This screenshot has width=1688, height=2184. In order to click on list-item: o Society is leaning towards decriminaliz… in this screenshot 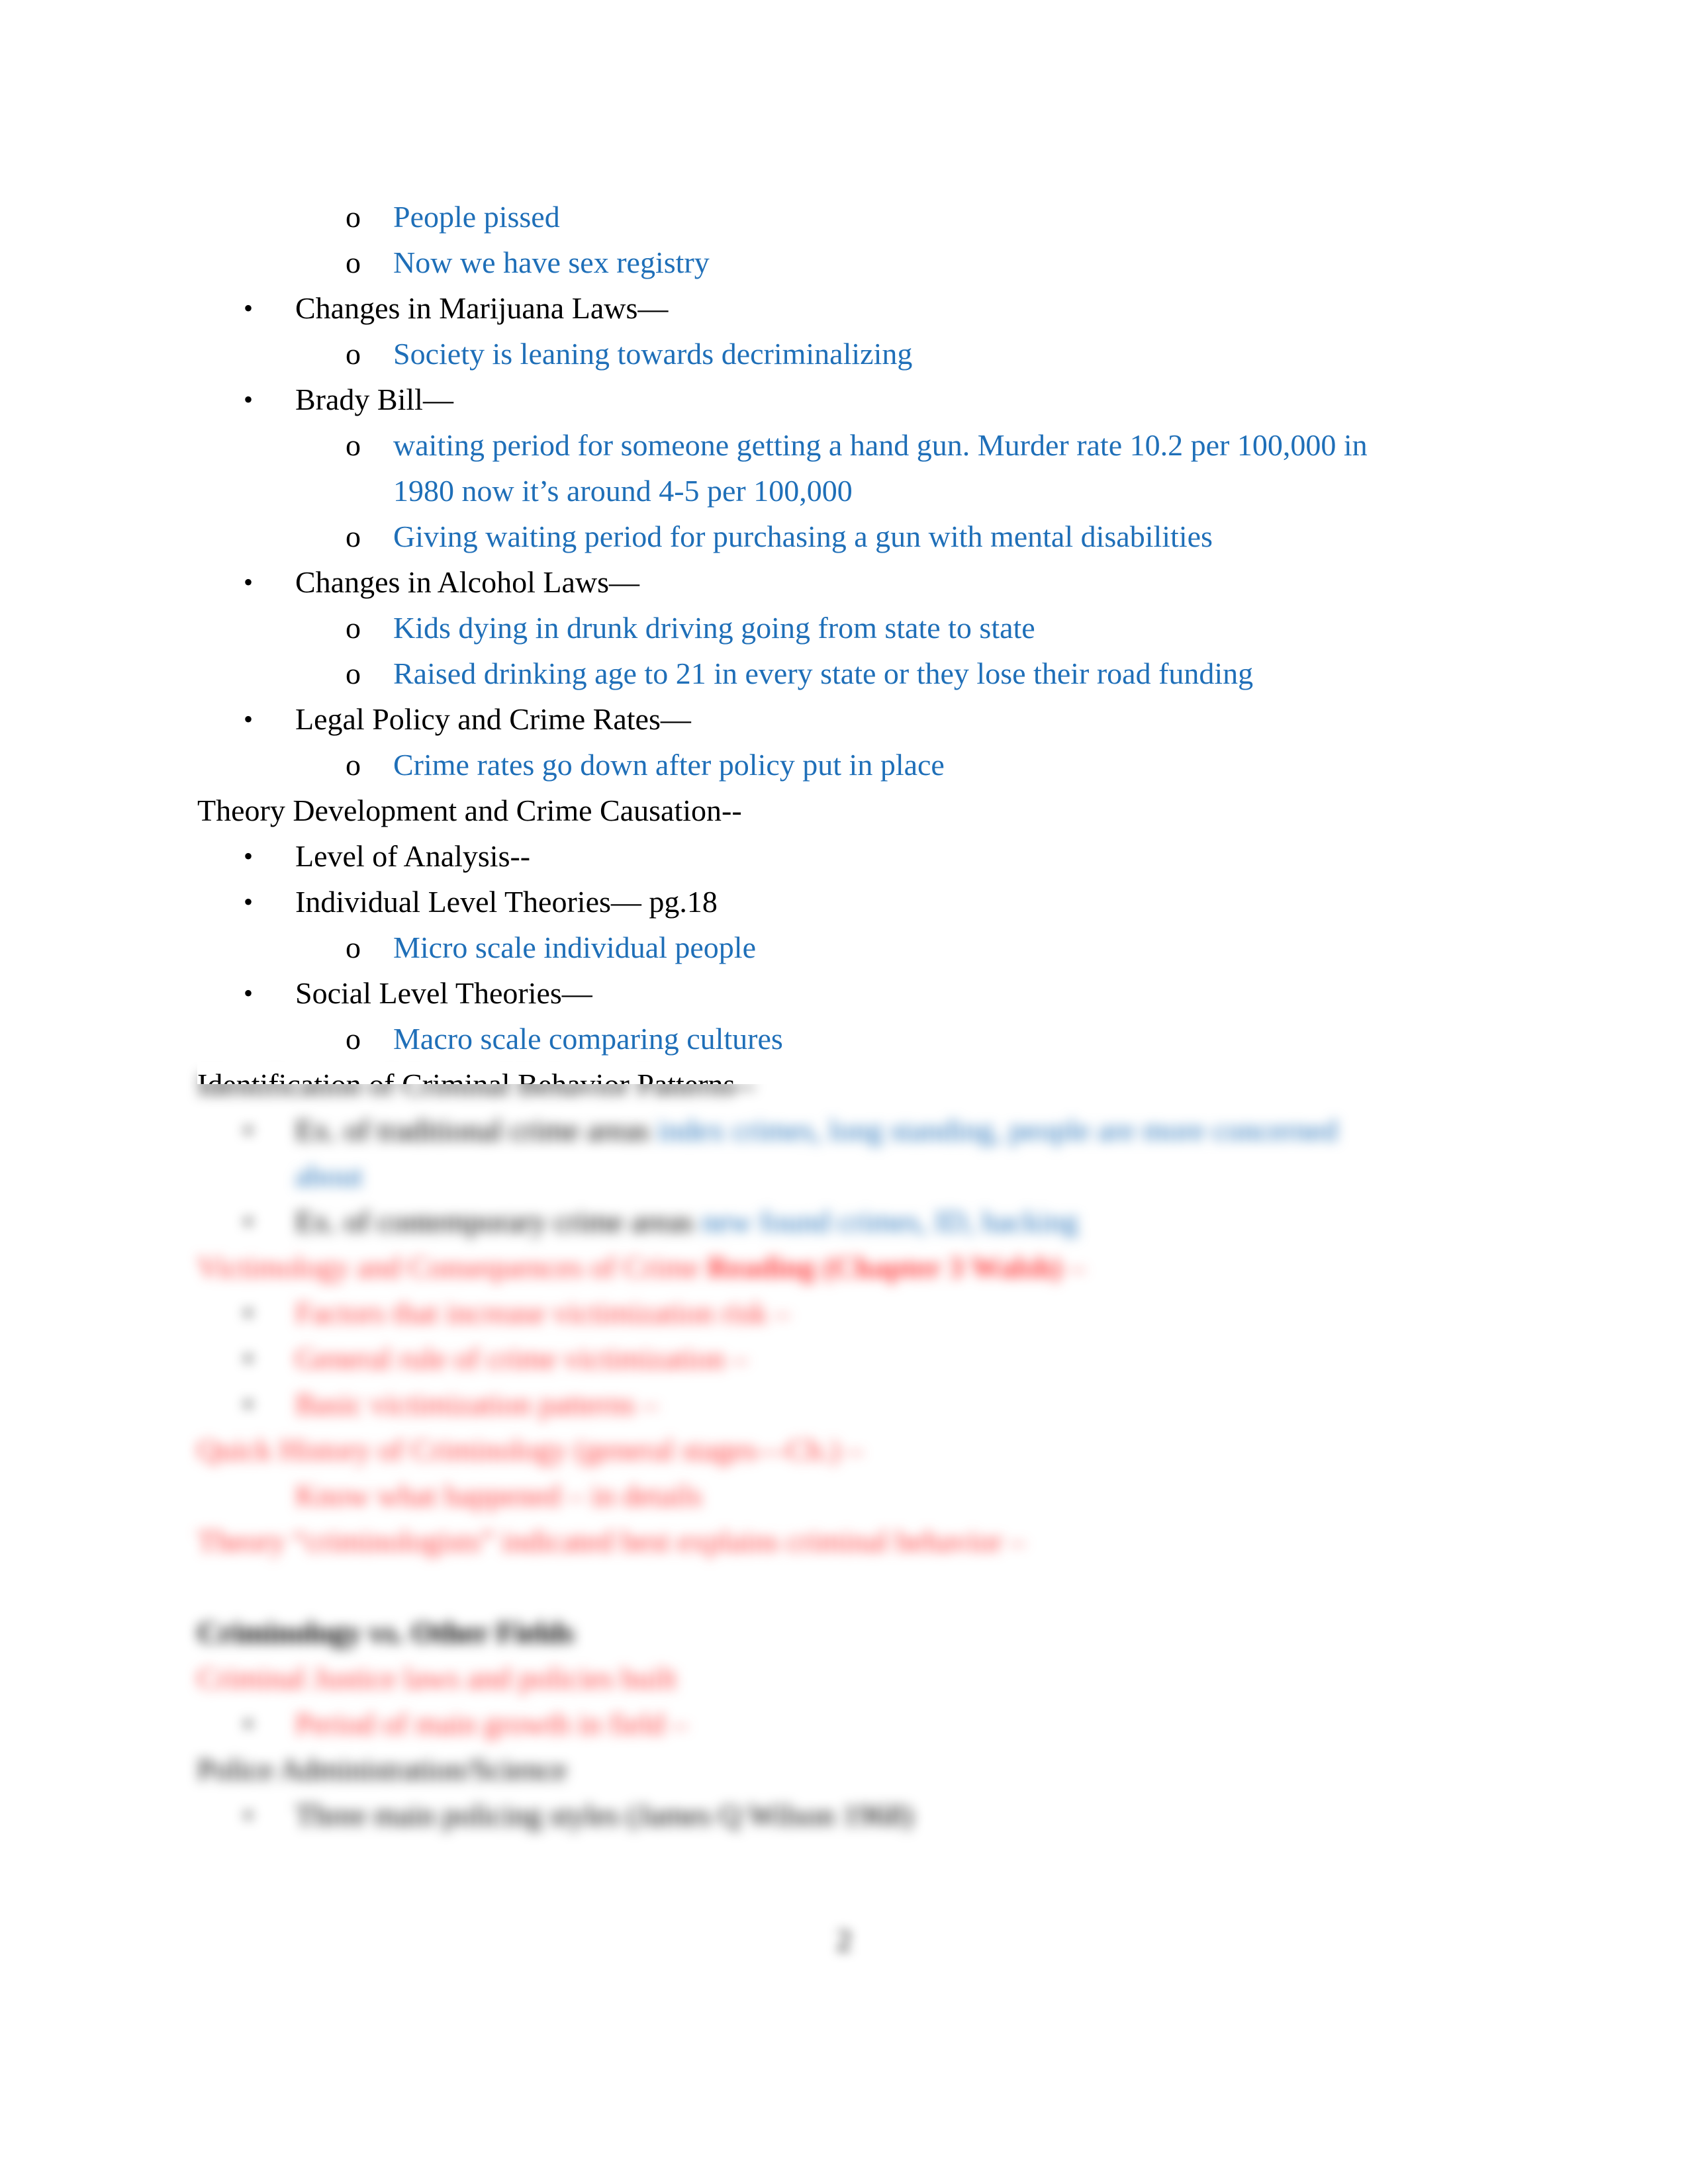, I will do `click(629, 354)`.